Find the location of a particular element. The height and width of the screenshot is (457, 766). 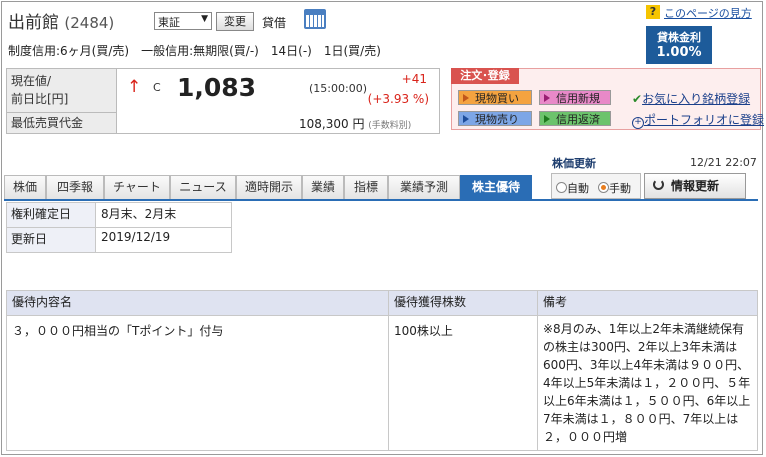

tab-performance: 業績 is located at coordinates (323, 187).